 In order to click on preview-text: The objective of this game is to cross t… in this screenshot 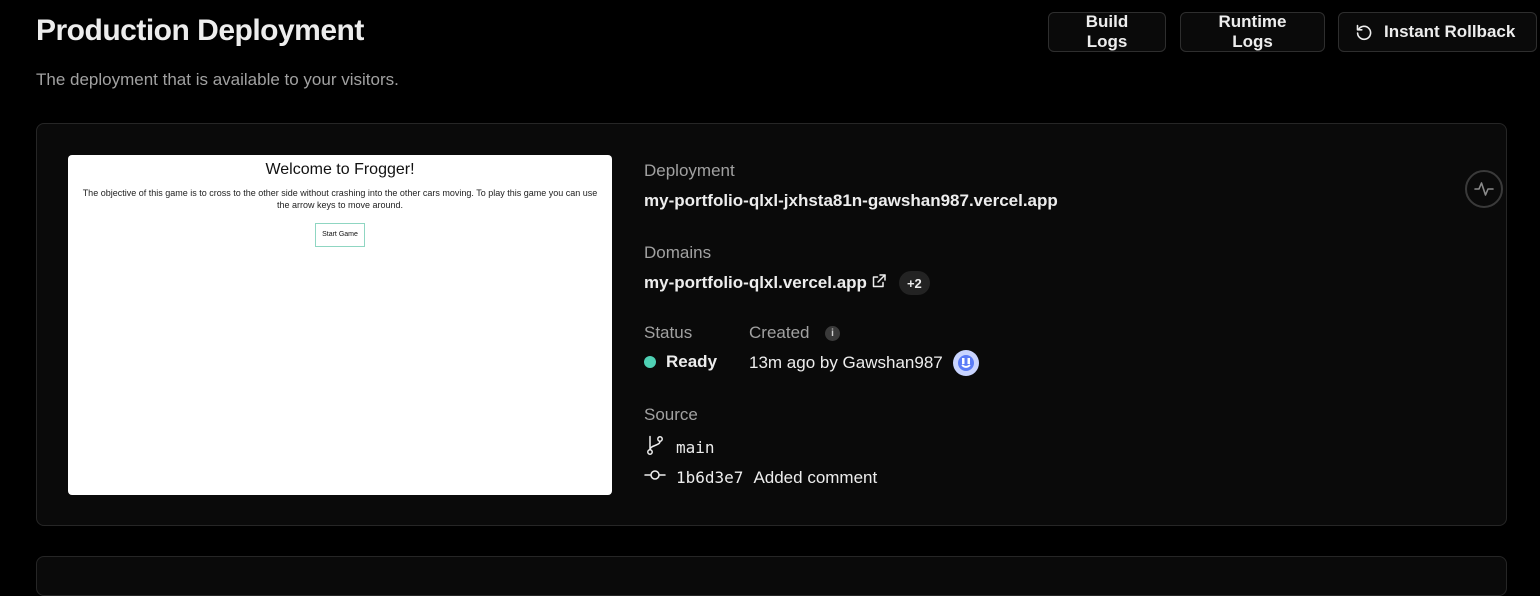, I will do `click(340, 199)`.